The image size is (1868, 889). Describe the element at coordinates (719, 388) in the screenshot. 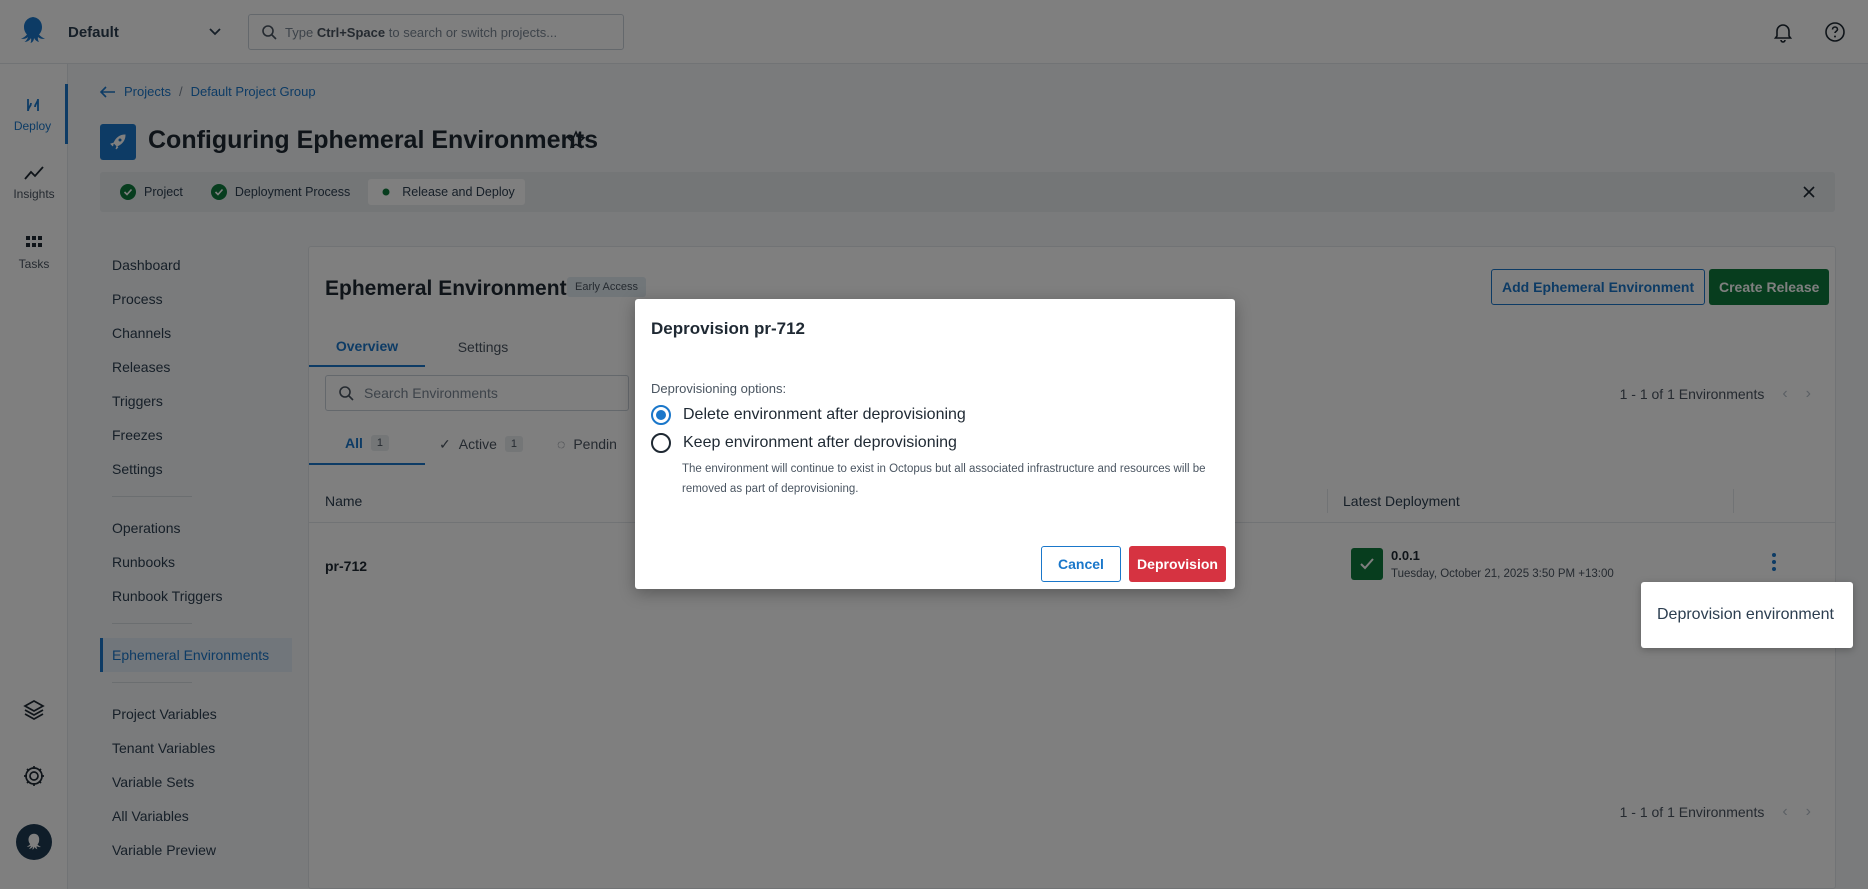

I see `dialog-options-label: Deprovisioning options:` at that location.